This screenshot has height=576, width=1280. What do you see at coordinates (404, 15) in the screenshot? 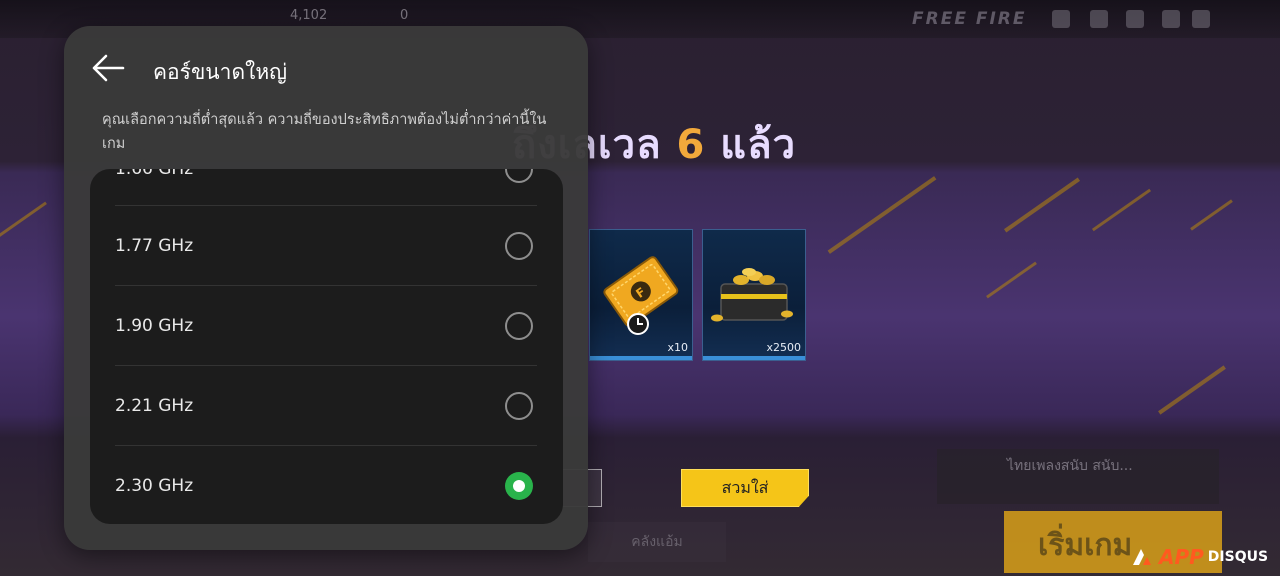
I see `diamond-count: 0` at bounding box center [404, 15].